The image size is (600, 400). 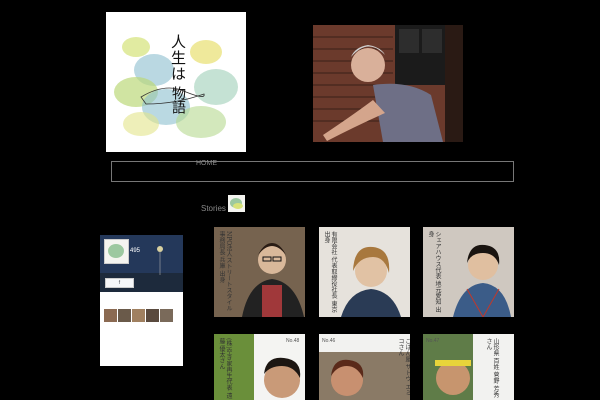 I want to click on hero-photo, so click(x=388, y=83).